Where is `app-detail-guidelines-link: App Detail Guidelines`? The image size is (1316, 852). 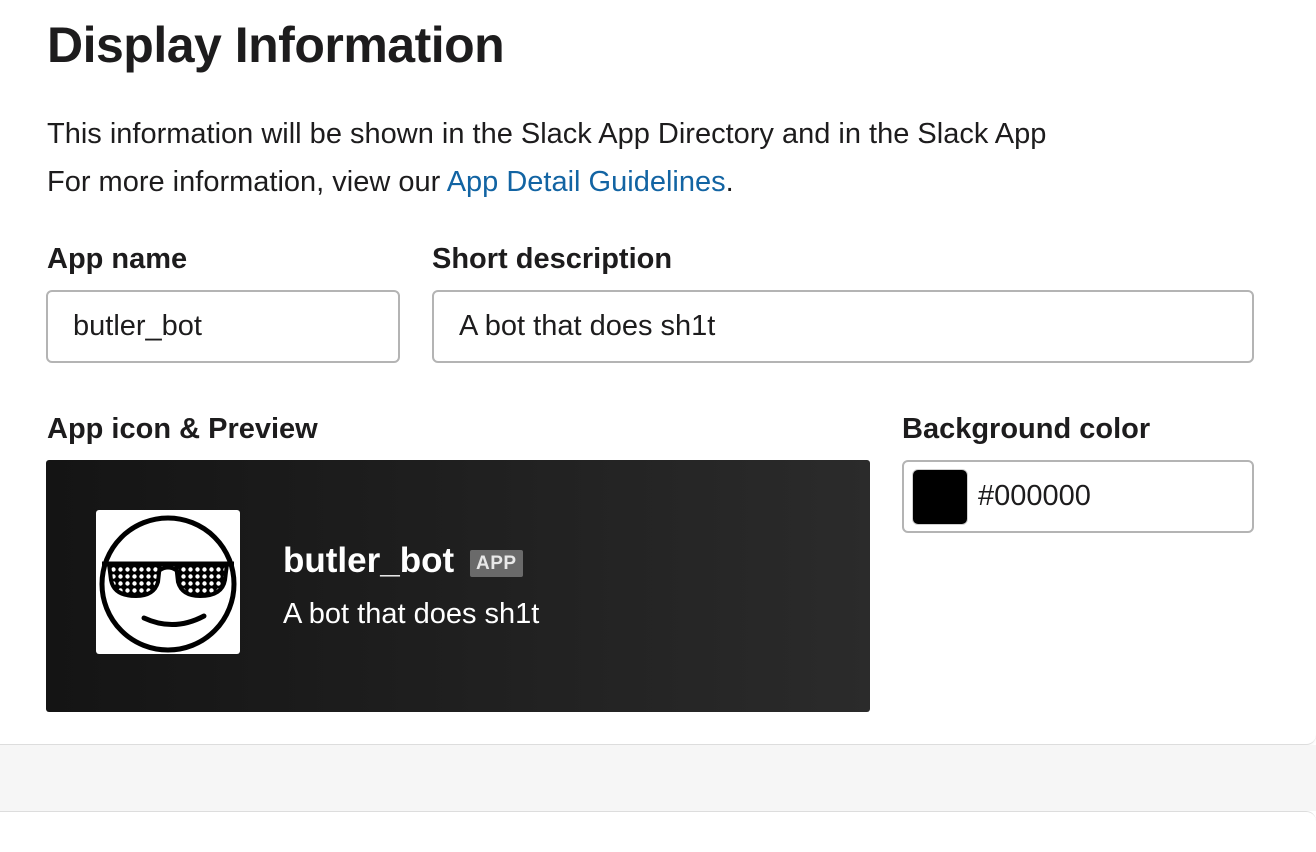
app-detail-guidelines-link: App Detail Guidelines is located at coordinates (586, 182).